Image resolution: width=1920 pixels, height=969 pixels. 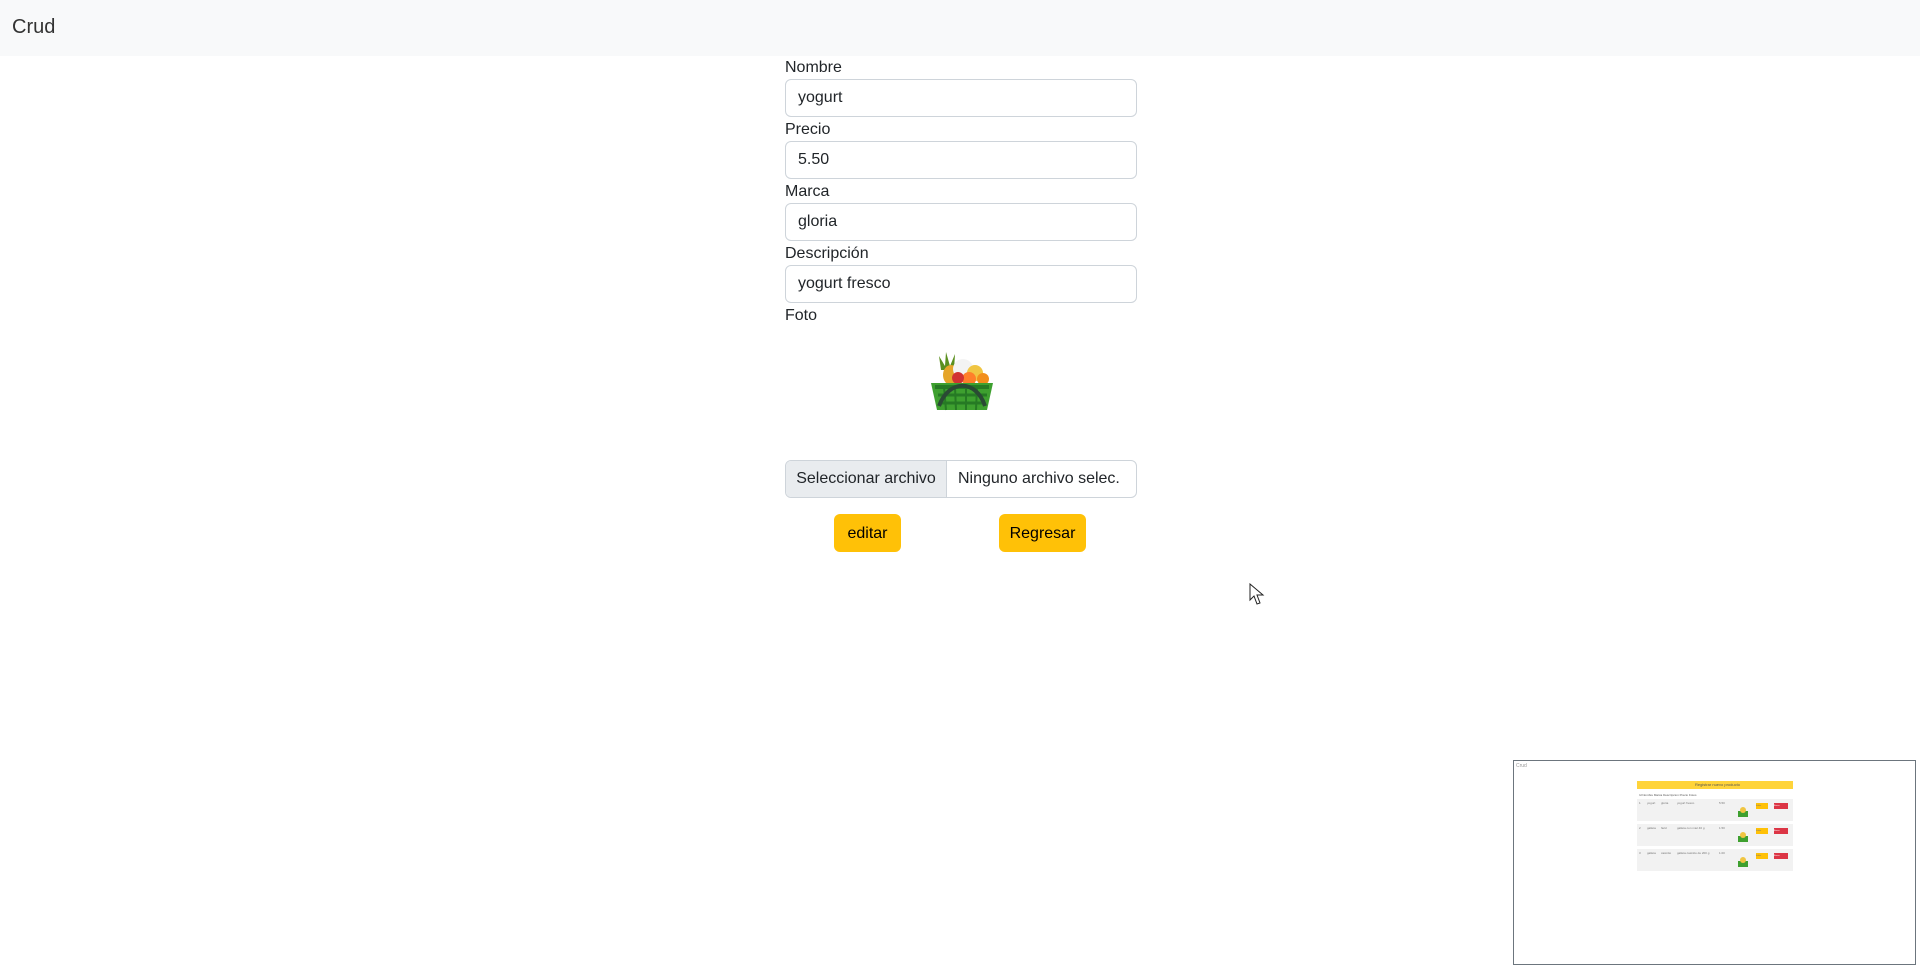 I want to click on back-button: Regresar, so click(x=1042, y=533).